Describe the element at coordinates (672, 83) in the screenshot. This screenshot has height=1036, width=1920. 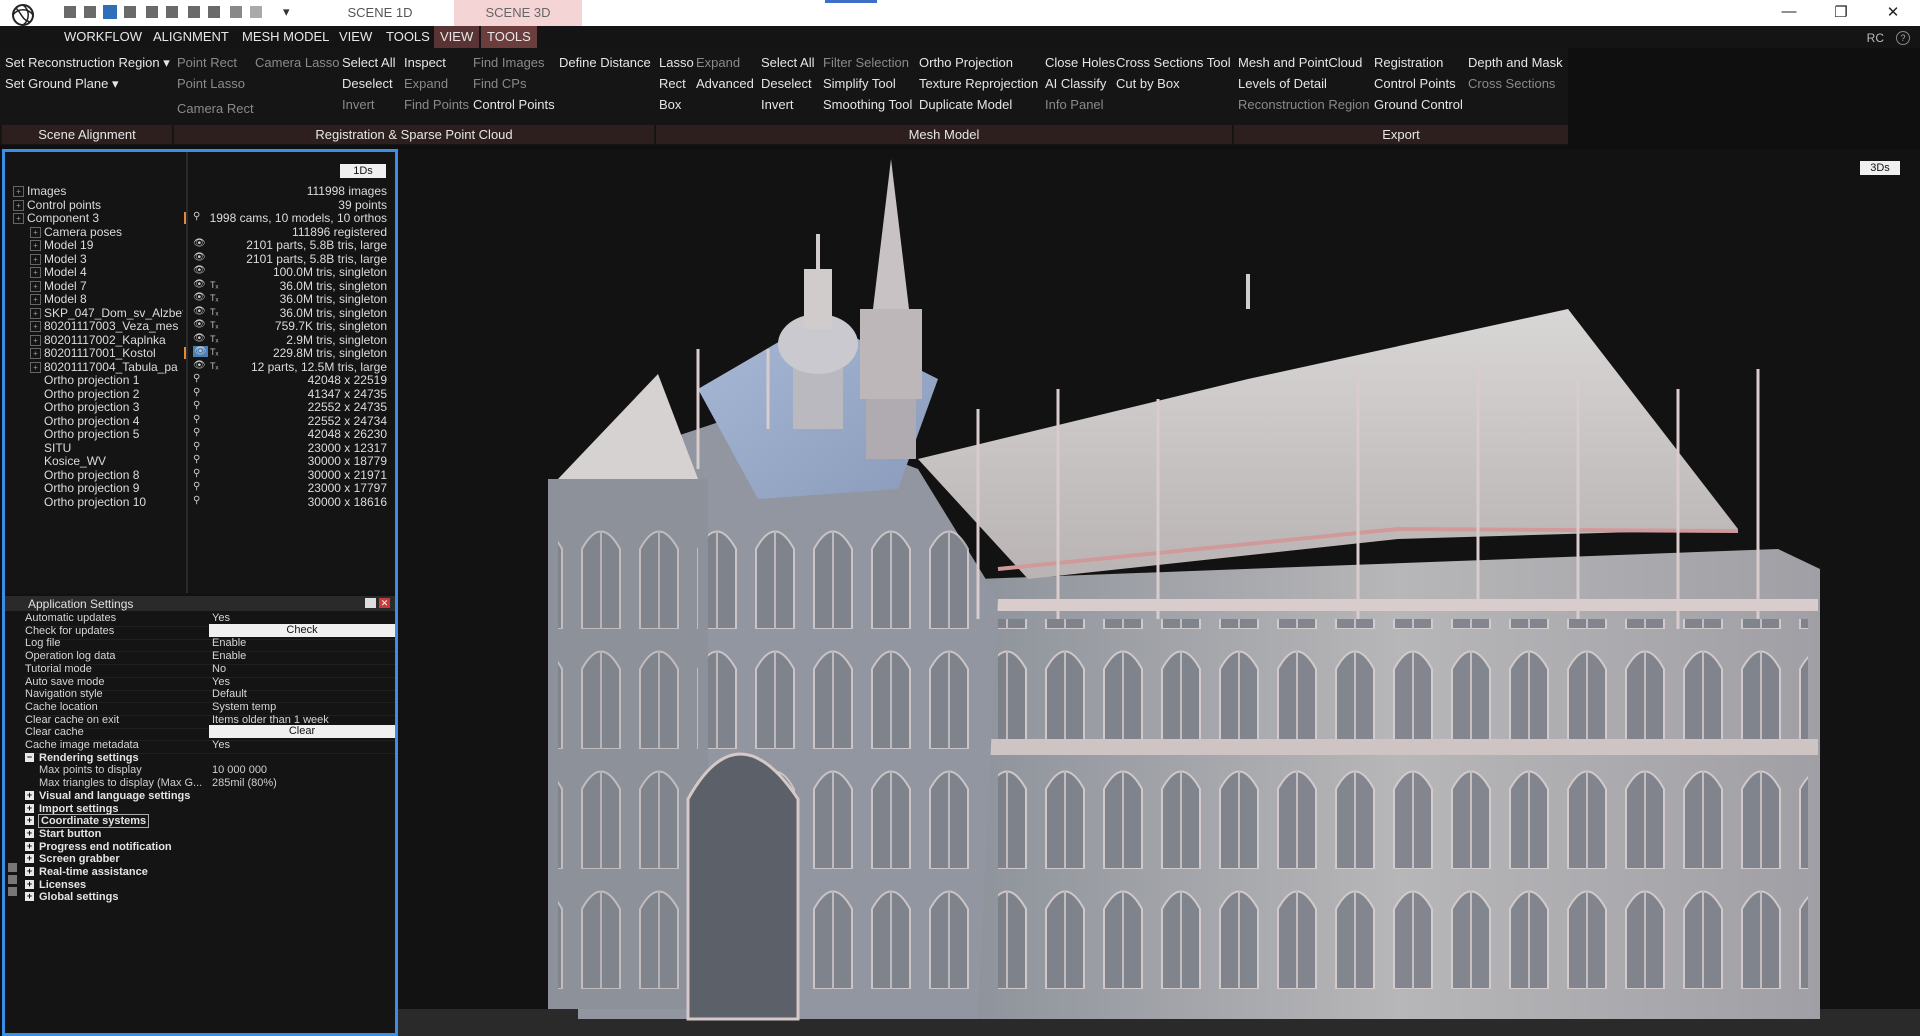
I see `rect-button: Rect` at that location.